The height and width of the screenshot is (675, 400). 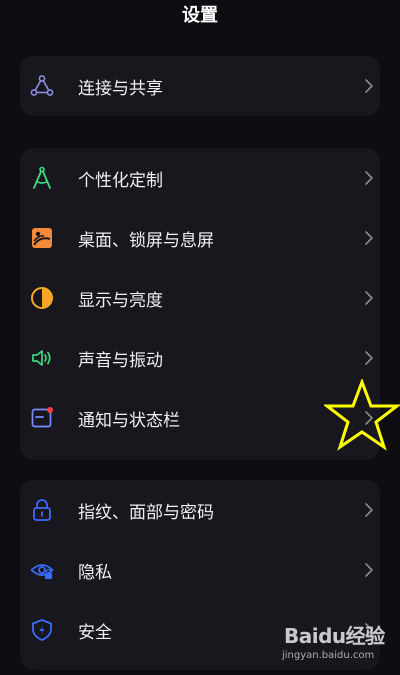 I want to click on page-title: 设置, so click(x=200, y=15).